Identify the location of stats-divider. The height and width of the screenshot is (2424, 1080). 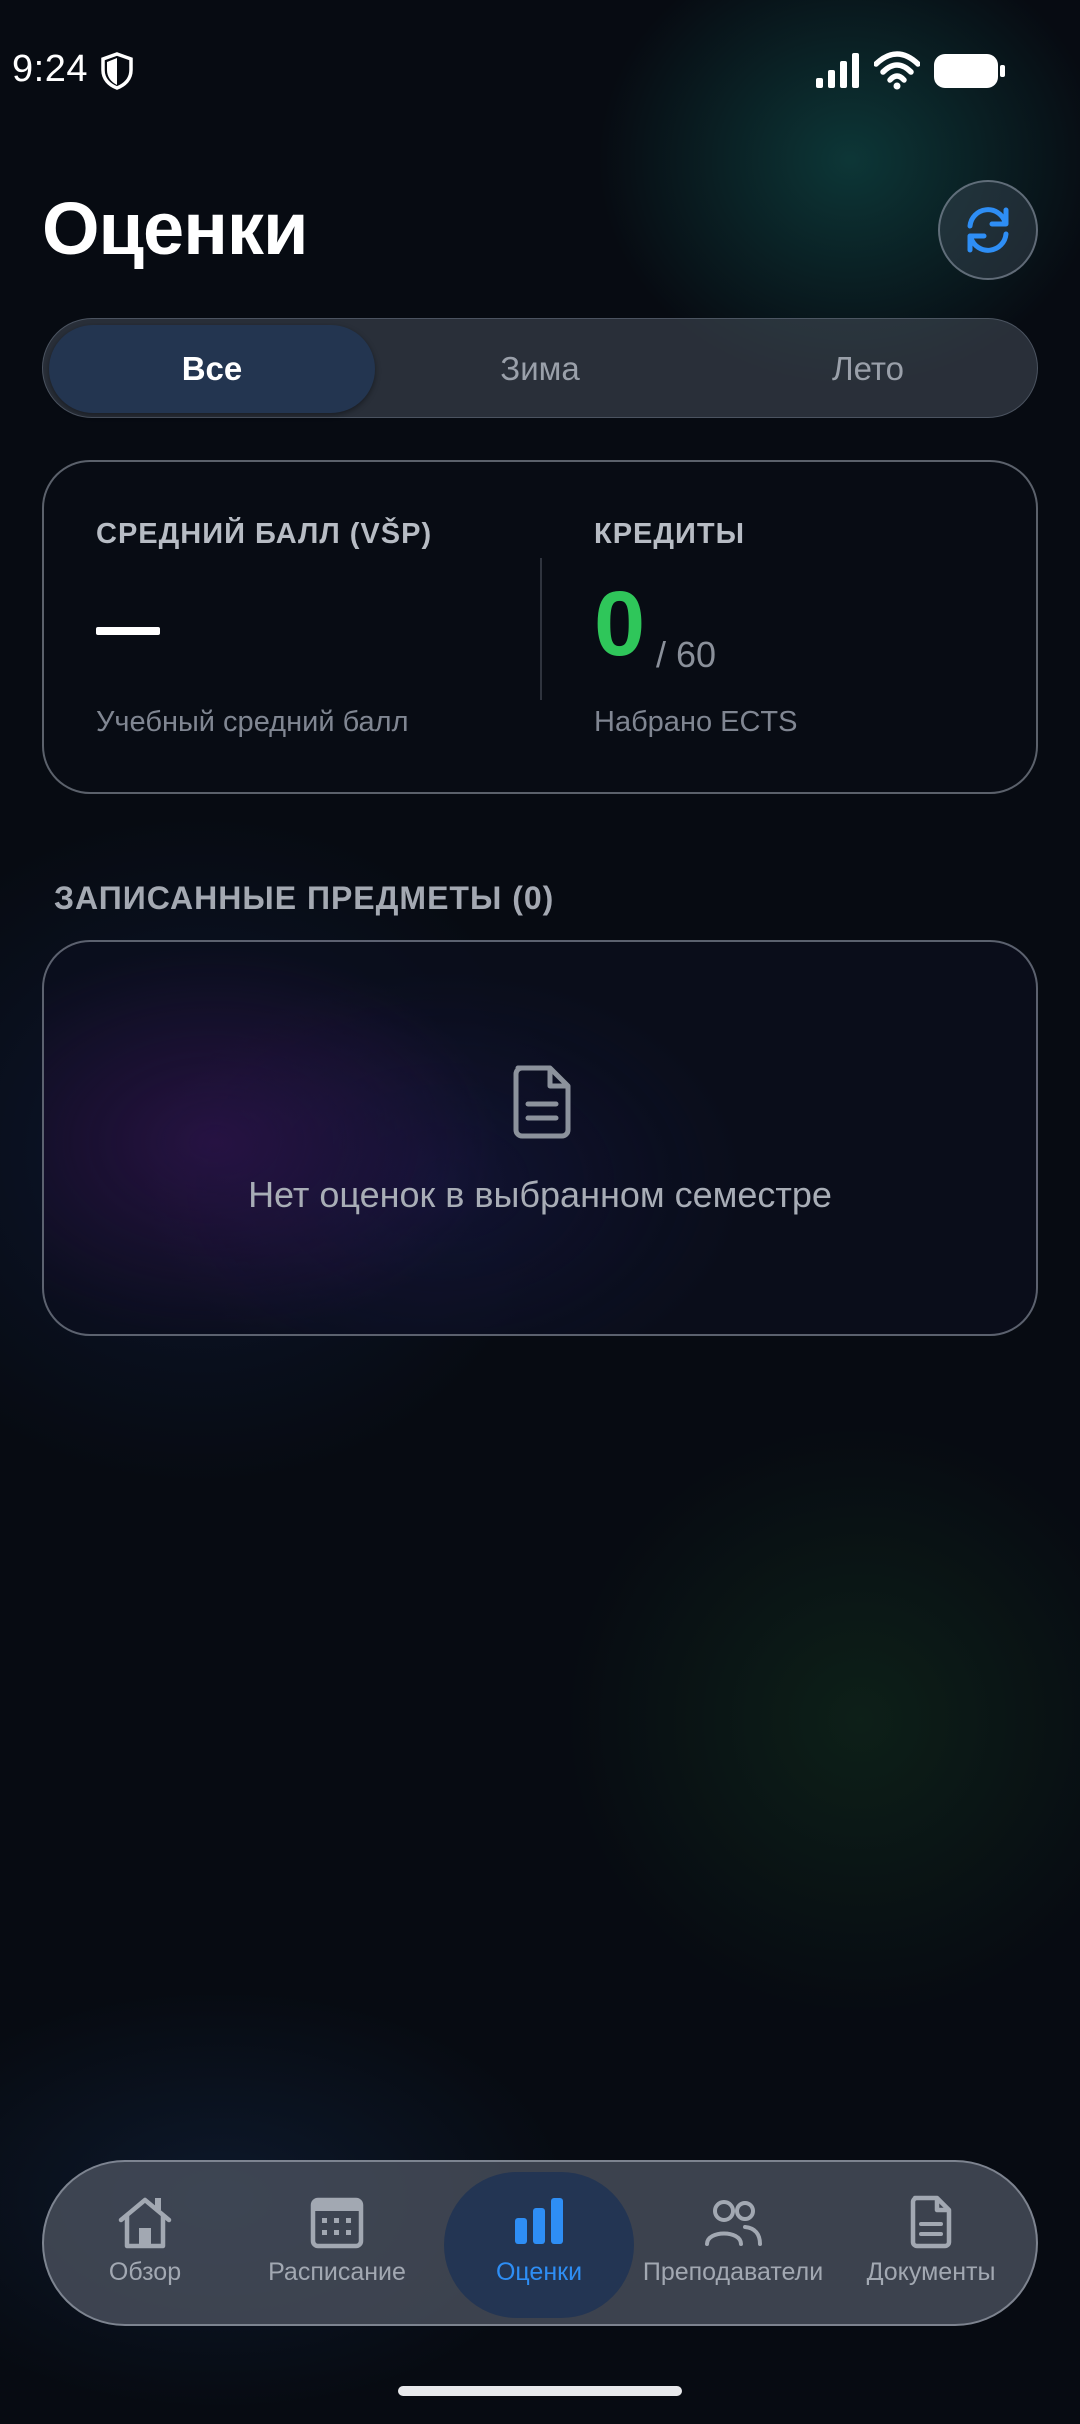
(541, 629).